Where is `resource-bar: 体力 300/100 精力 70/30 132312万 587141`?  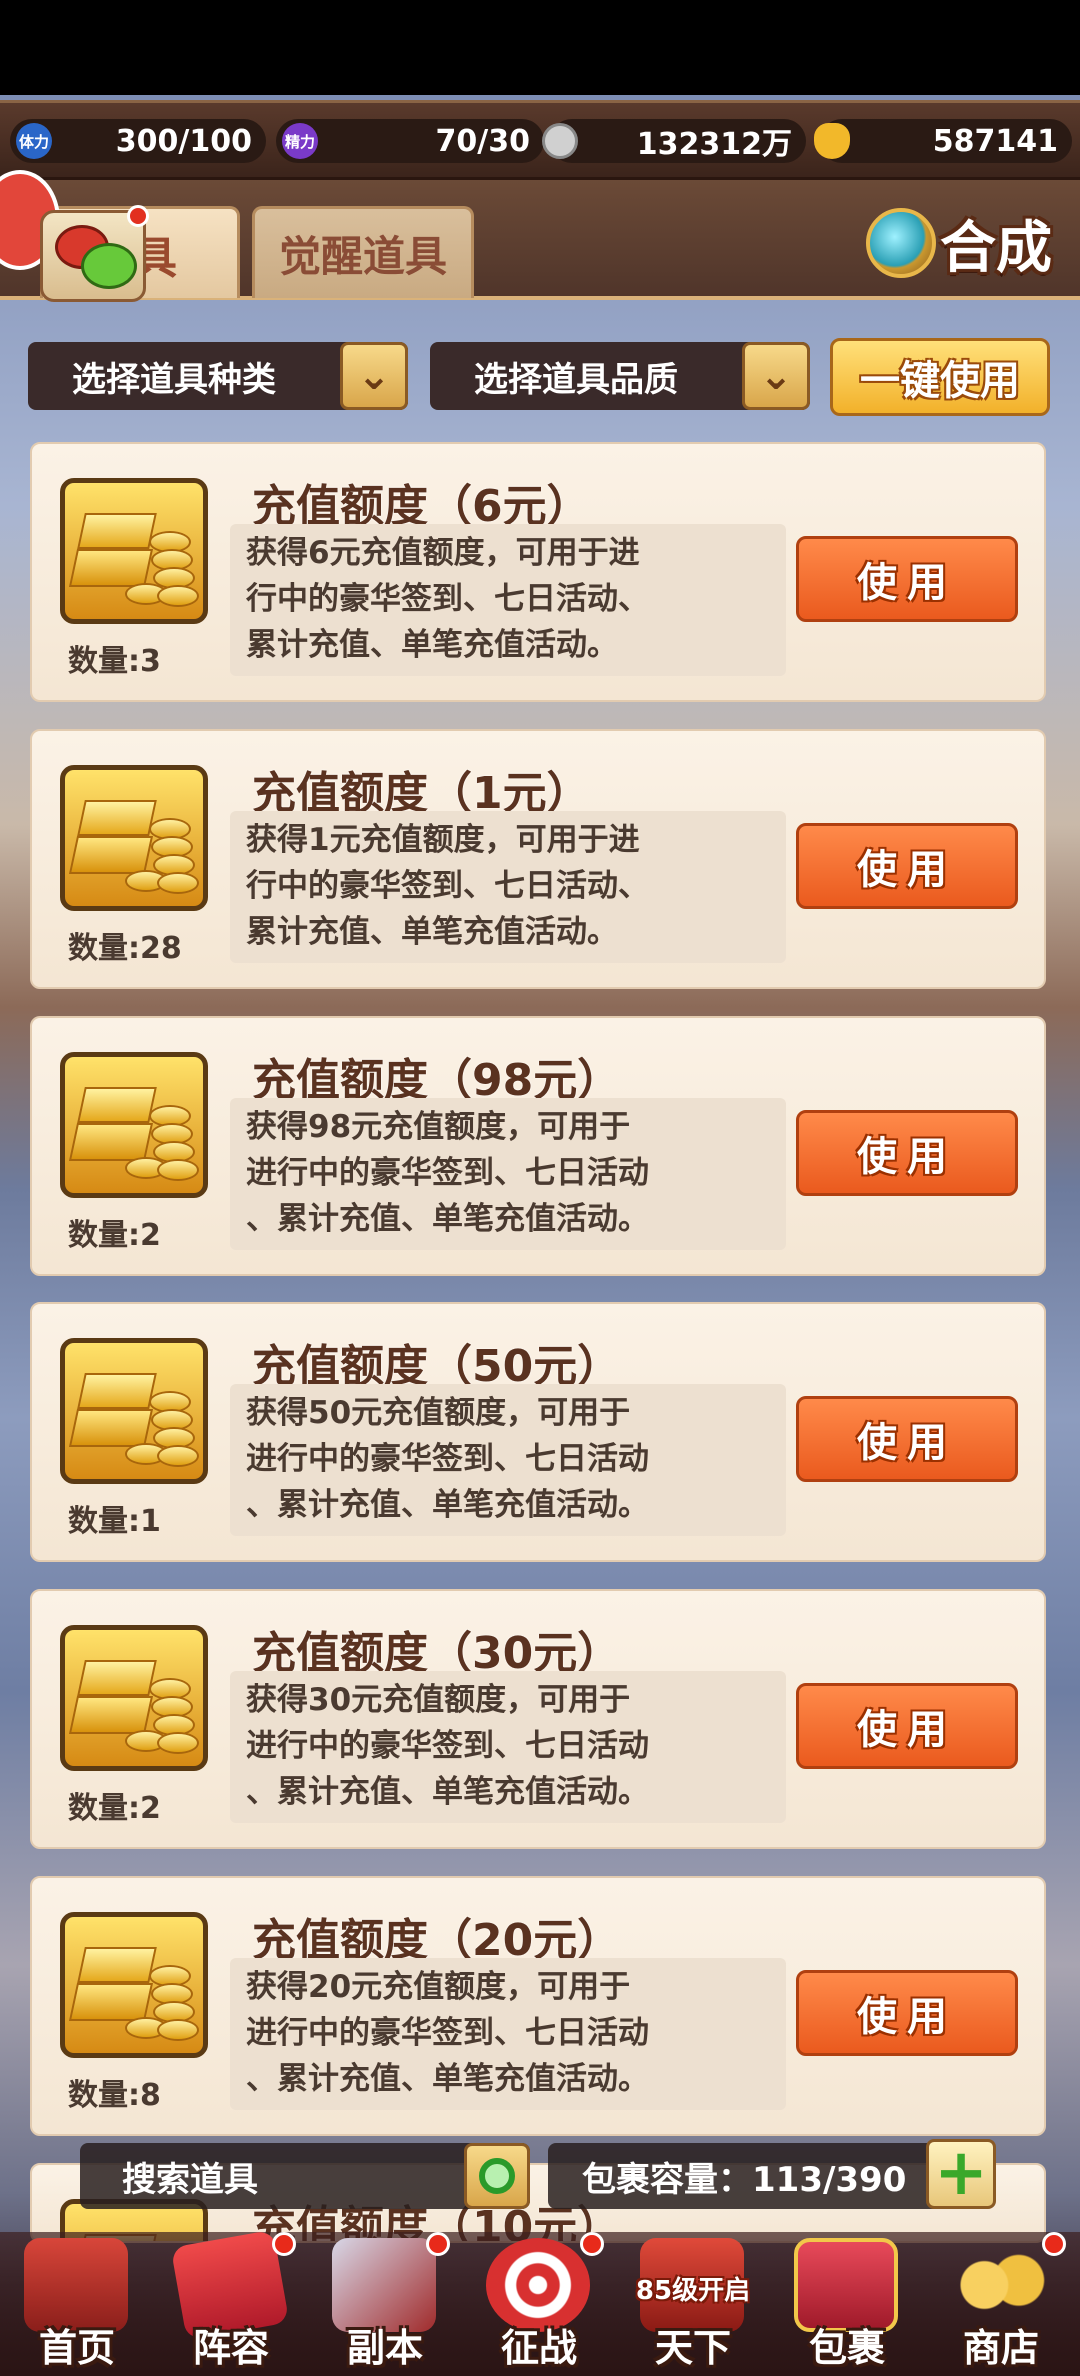 resource-bar: 体力 300/100 精力 70/30 132312万 587141 is located at coordinates (540, 140).